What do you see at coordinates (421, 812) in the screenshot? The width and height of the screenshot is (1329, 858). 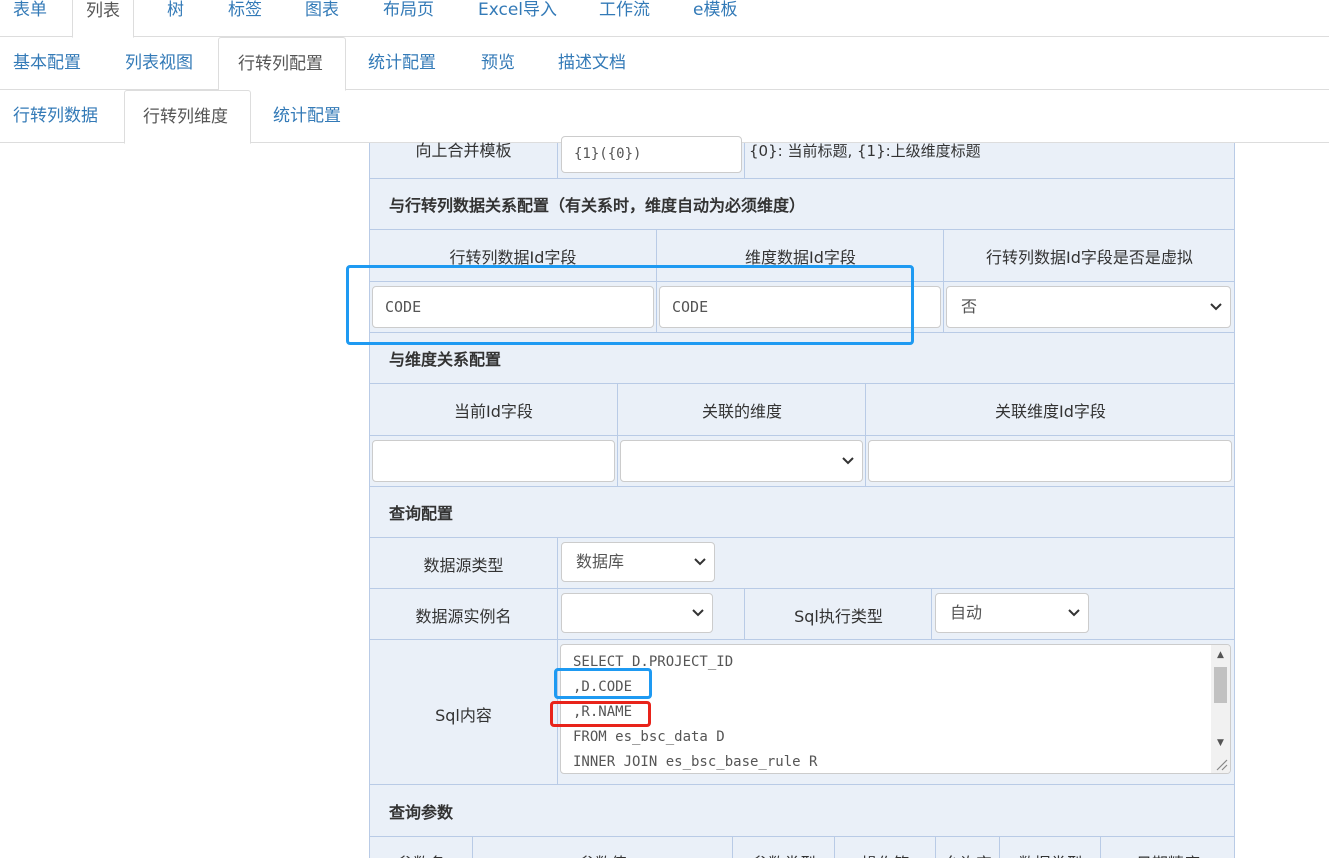 I see `params-section-title: 查询参数` at bounding box center [421, 812].